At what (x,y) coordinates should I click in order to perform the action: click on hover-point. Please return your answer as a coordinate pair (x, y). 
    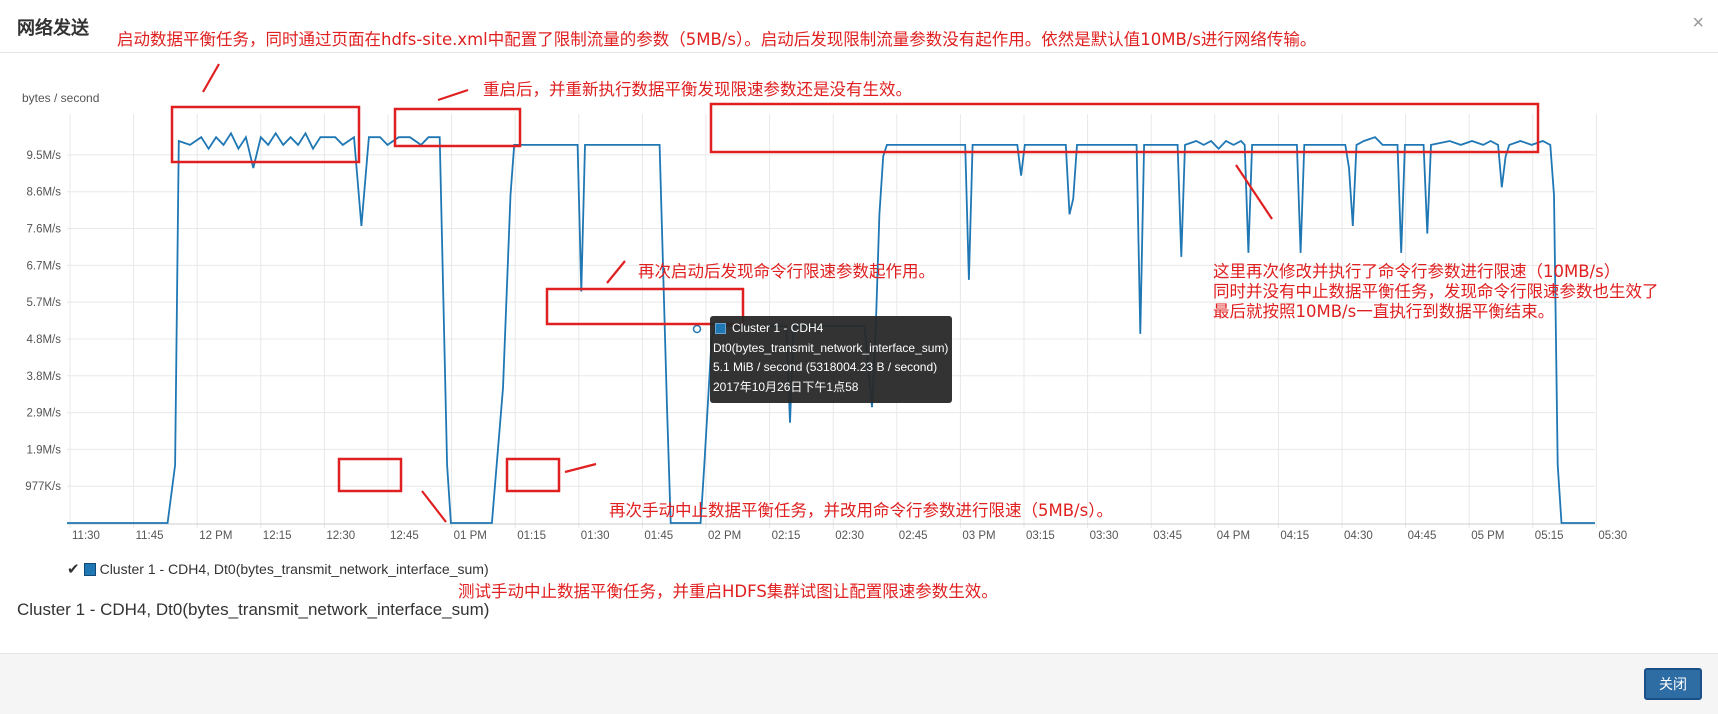
    Looking at the image, I should click on (697, 329).